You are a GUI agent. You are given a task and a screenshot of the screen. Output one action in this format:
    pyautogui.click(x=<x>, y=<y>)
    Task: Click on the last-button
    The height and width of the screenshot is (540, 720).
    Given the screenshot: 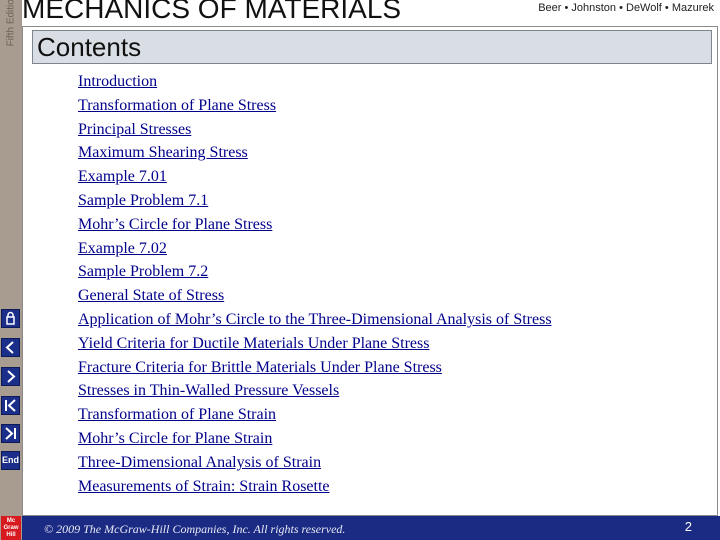 What is the action you would take?
    pyautogui.click(x=10, y=433)
    